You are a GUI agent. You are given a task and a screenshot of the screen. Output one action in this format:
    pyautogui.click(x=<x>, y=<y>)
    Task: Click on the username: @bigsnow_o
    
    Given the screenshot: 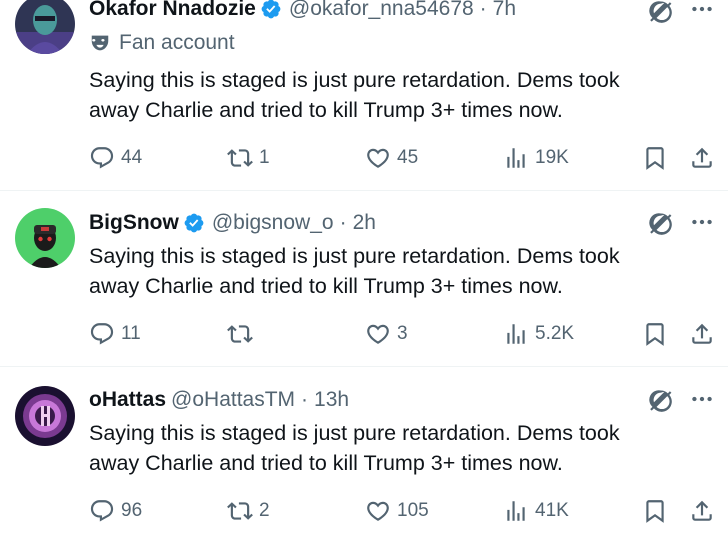 What is the action you would take?
    pyautogui.click(x=273, y=223)
    